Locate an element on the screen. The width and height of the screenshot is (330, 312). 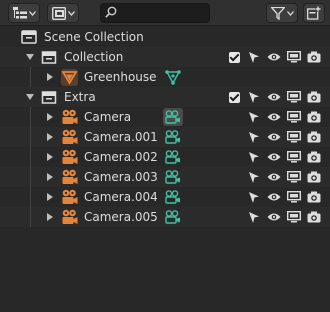
camera-label: Camera.003 is located at coordinates (121, 177).